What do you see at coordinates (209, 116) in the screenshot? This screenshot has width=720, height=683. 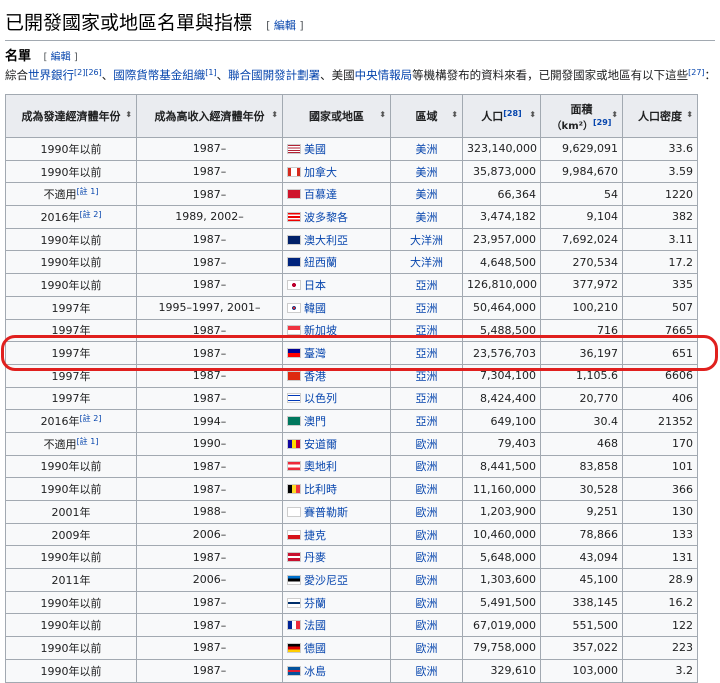 I see `header-high-income-year: 成為高收入經濟體年份 ⬍` at bounding box center [209, 116].